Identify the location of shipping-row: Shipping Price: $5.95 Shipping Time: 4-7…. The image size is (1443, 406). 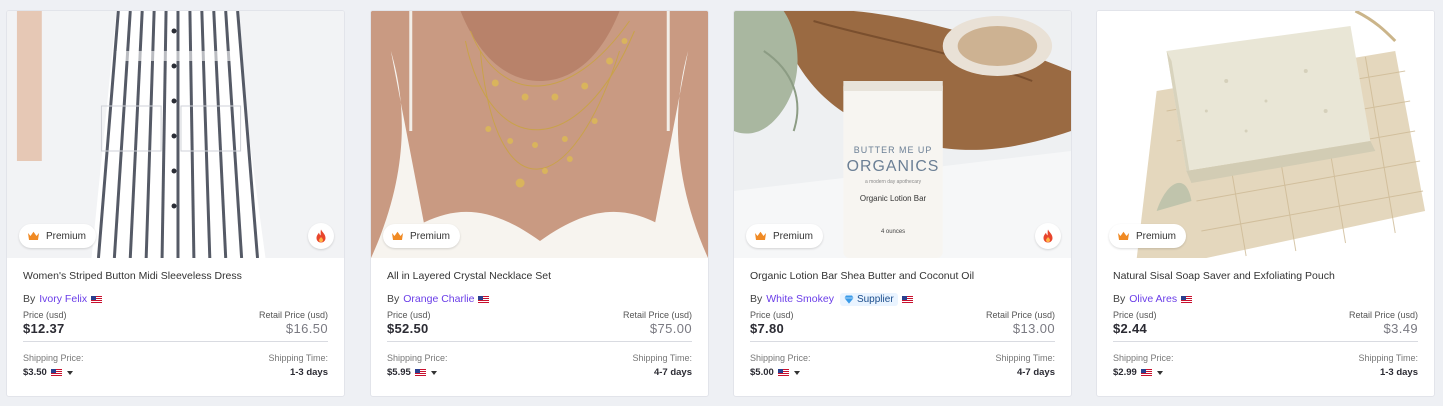
(539, 365).